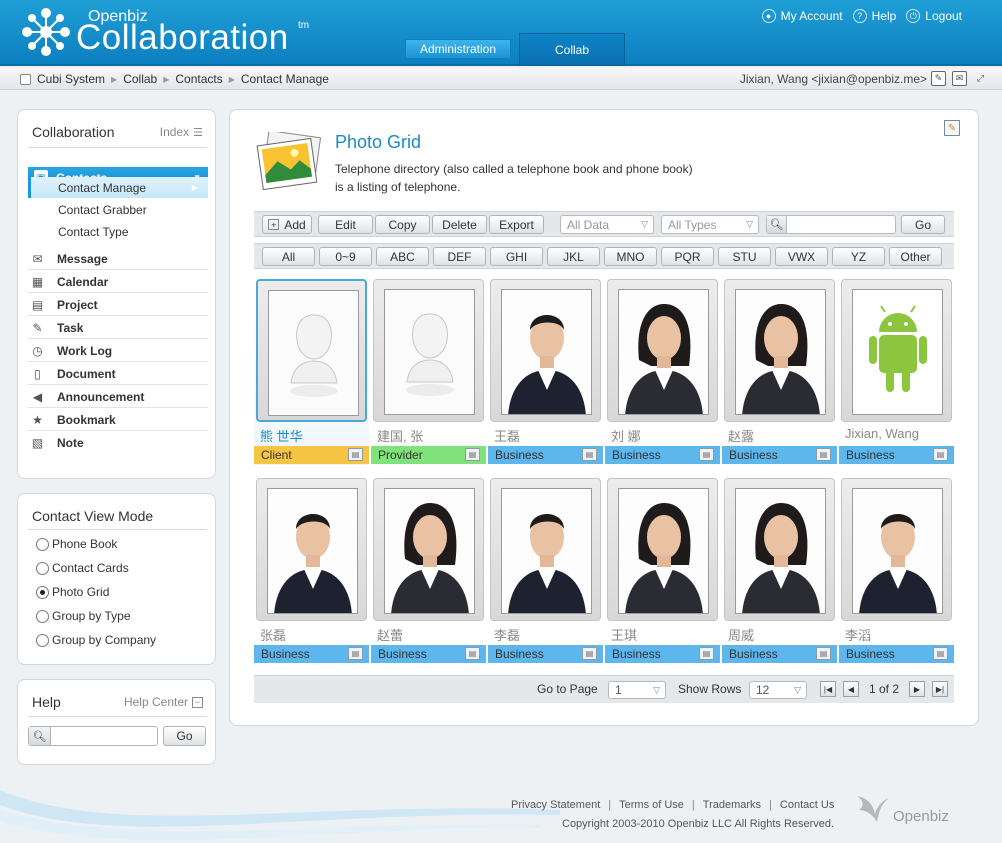 The height and width of the screenshot is (843, 1002). I want to click on contact-name: 赵露, so click(741, 435).